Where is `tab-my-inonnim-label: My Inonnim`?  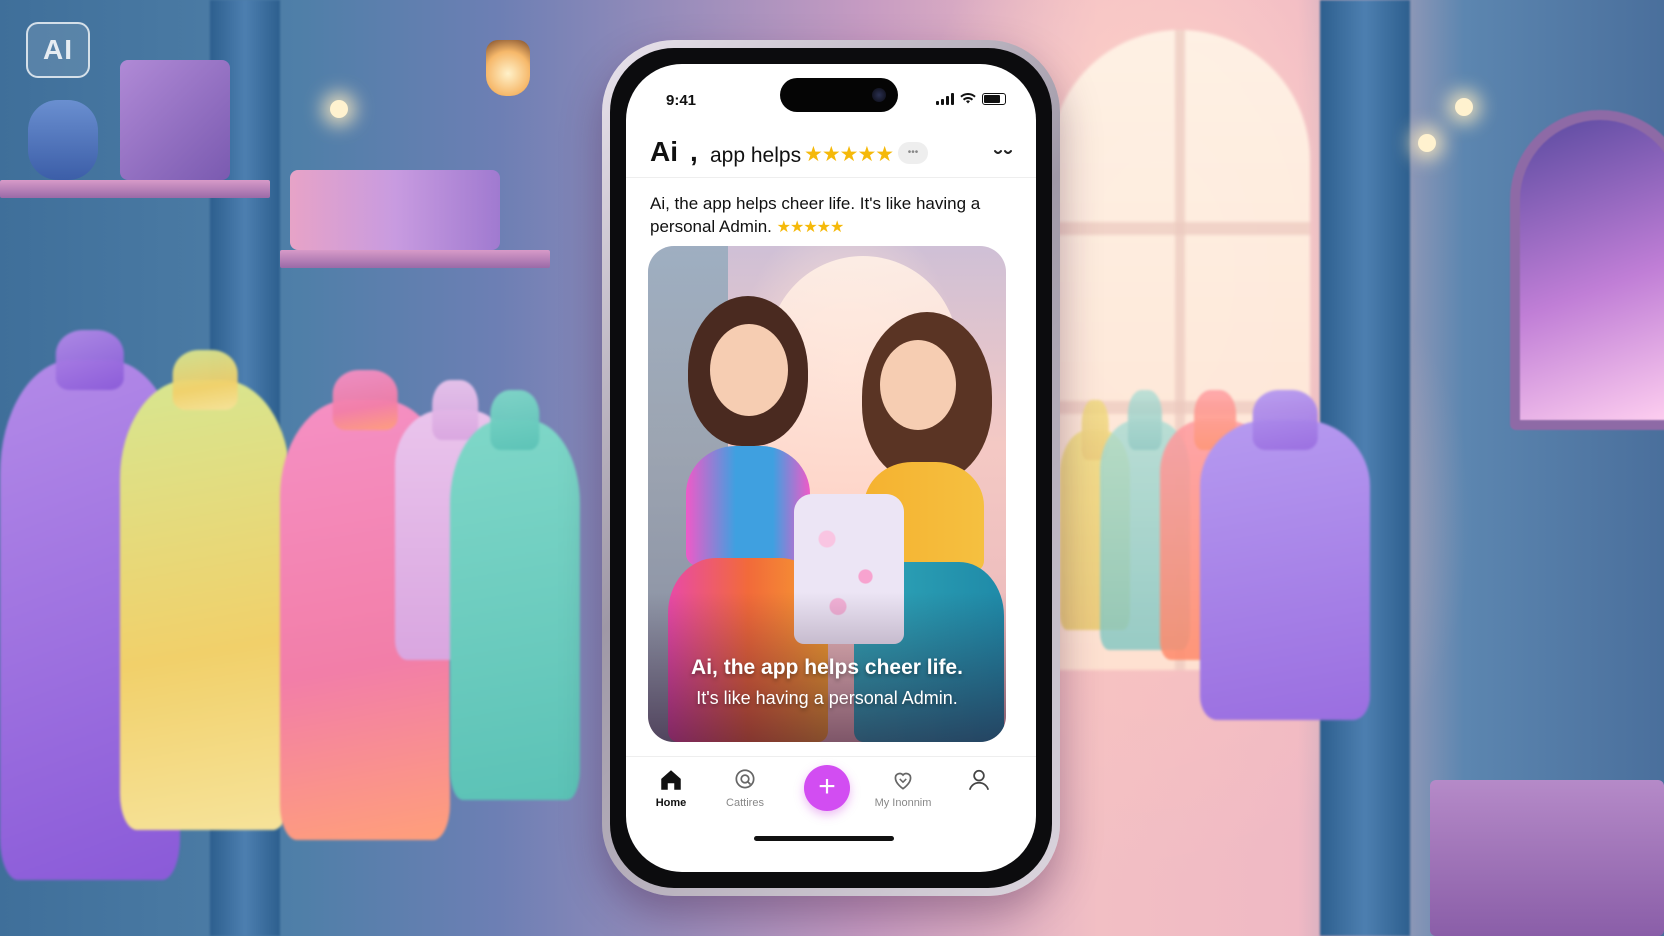
tab-my-inonnim-label: My Inonnim is located at coordinates (903, 803).